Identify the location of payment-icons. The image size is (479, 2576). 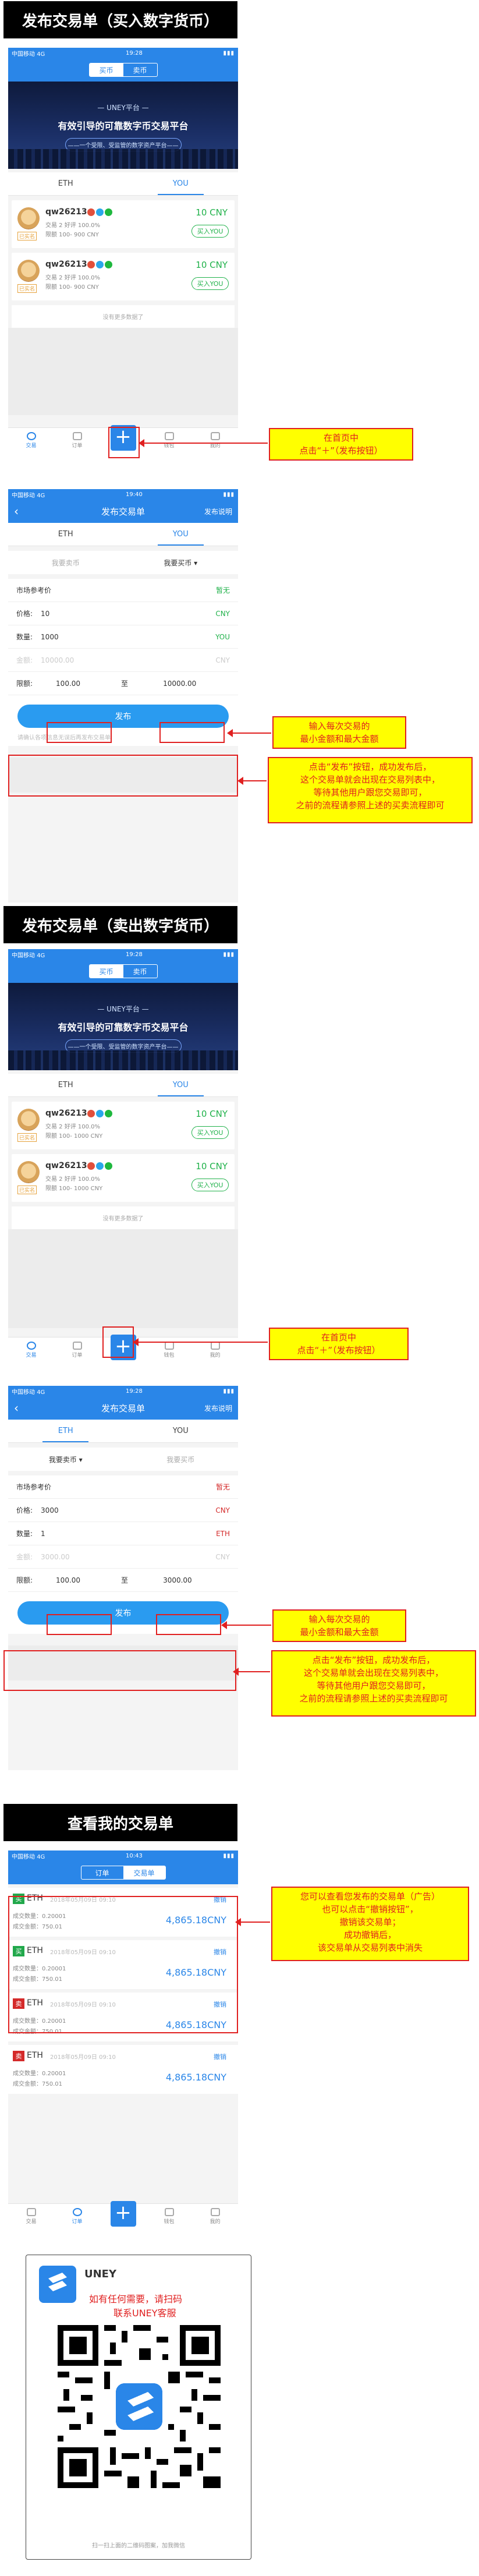
(99, 264).